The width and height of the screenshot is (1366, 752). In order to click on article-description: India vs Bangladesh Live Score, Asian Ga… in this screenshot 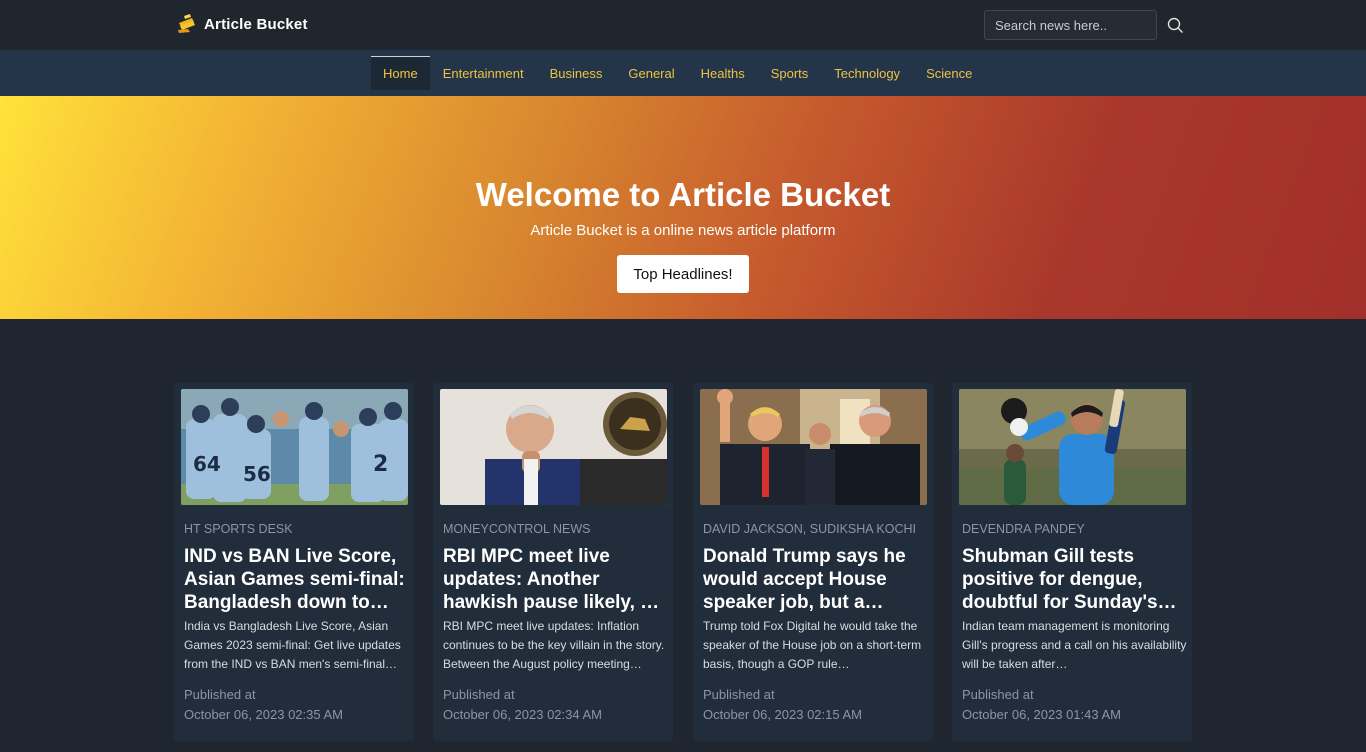, I will do `click(292, 645)`.